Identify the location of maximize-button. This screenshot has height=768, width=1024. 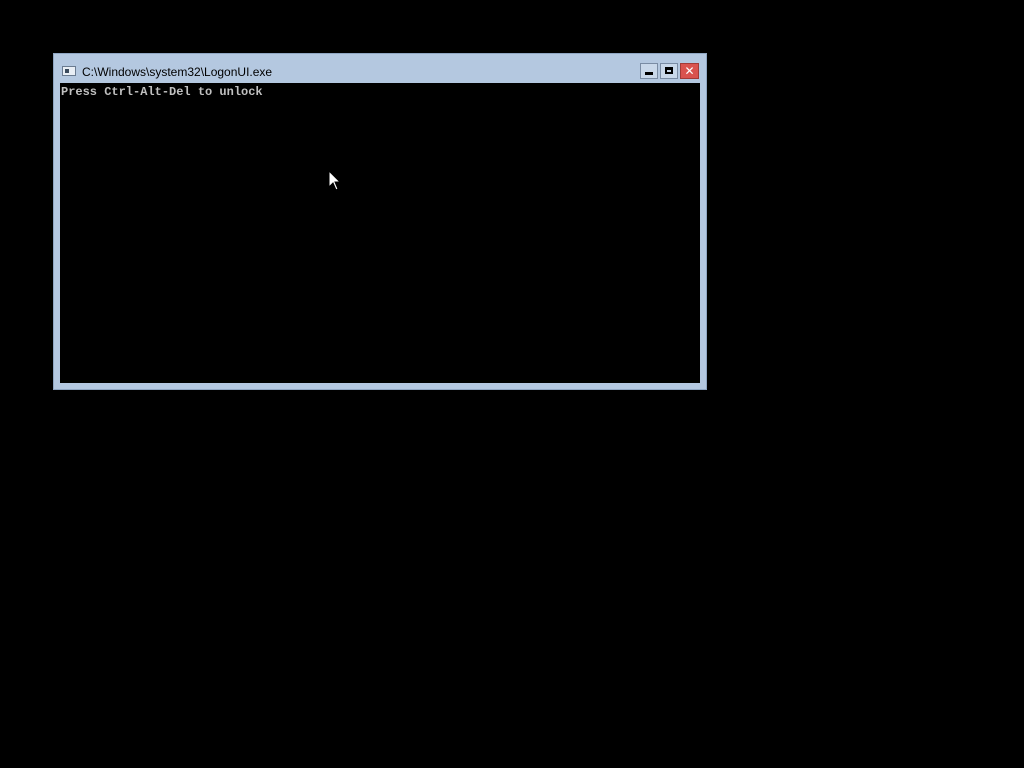
(669, 71).